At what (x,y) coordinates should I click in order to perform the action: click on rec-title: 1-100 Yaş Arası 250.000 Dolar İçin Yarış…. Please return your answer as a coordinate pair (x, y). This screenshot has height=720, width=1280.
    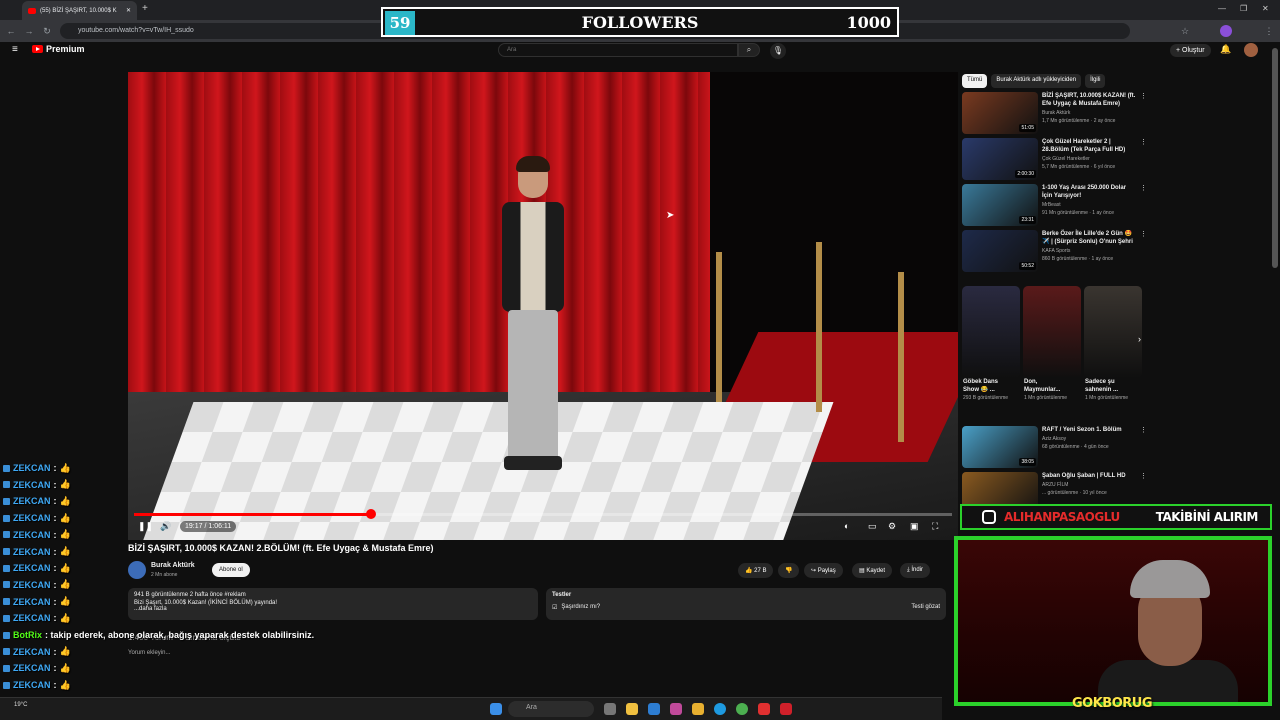
    Looking at the image, I should click on (1090, 192).